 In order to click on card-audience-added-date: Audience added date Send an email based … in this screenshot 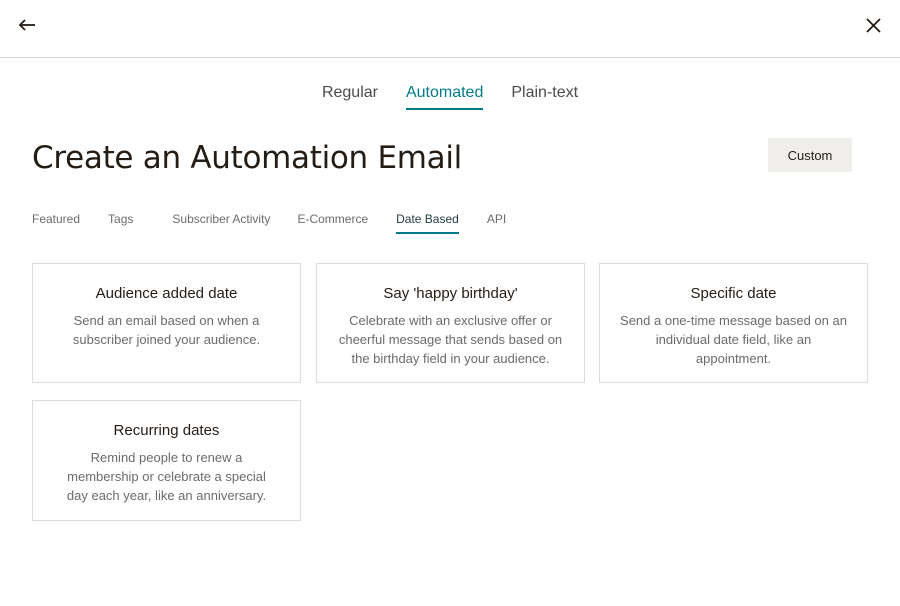, I will do `click(166, 323)`.